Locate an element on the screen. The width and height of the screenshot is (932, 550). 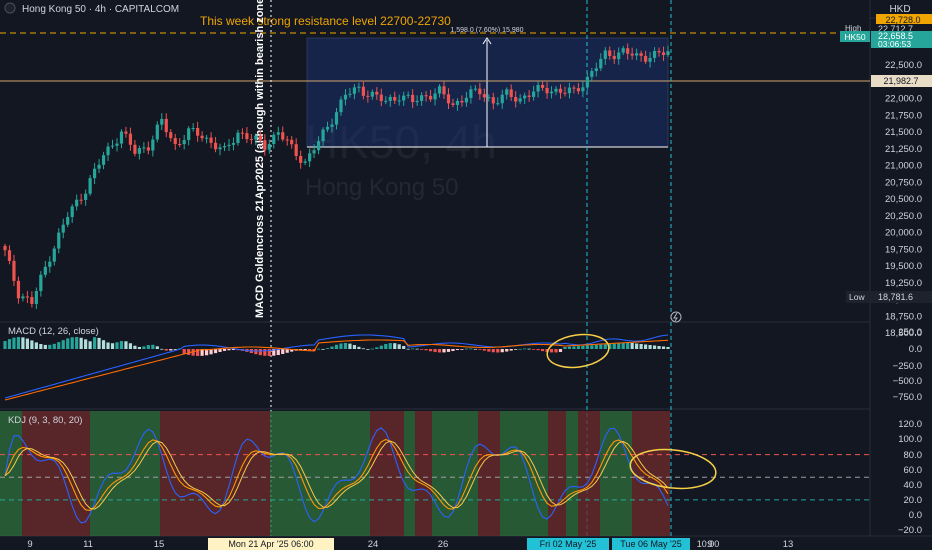
price-tick: 20,000.0 is located at coordinates (903, 233).